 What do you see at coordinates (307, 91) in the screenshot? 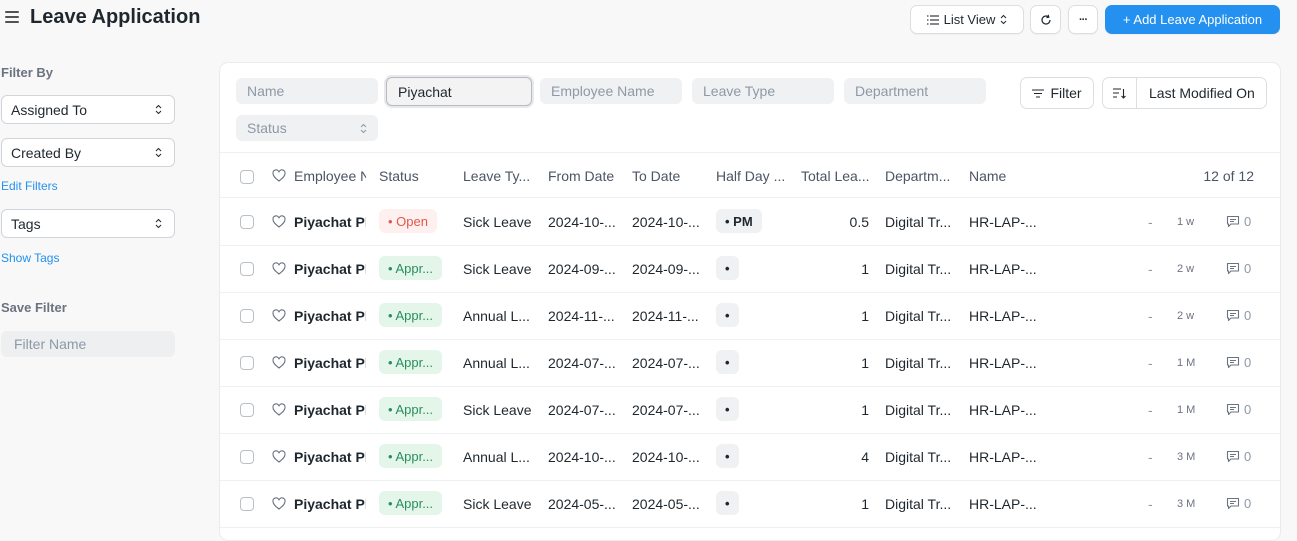
I see `name-filter-input` at bounding box center [307, 91].